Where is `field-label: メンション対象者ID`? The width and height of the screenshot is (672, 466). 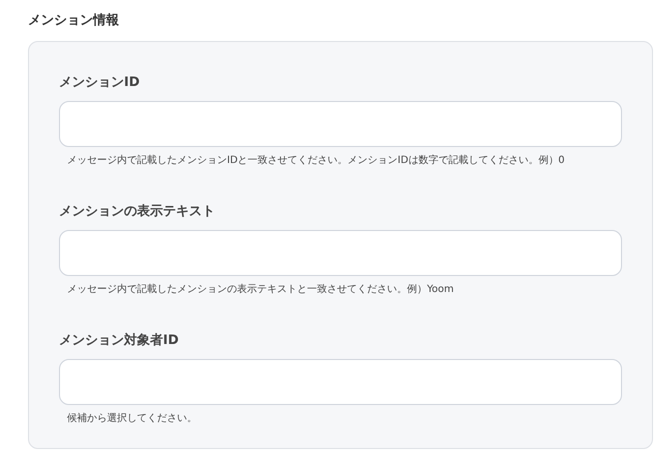 field-label: メンション対象者ID is located at coordinates (119, 341).